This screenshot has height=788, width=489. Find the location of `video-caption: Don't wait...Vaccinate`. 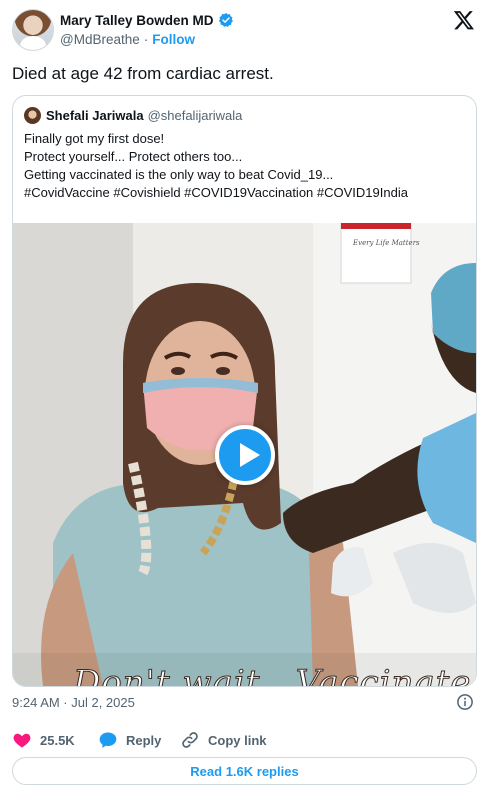

video-caption: Don't wait...Vaccinate is located at coordinates (272, 675).